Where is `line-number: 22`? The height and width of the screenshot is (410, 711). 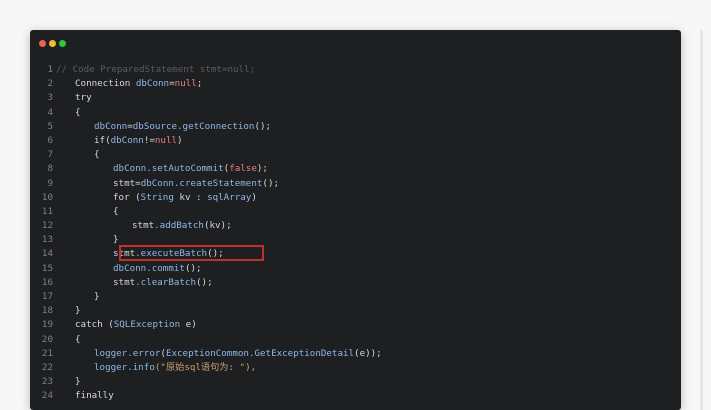
line-number: 22 is located at coordinates (47, 367).